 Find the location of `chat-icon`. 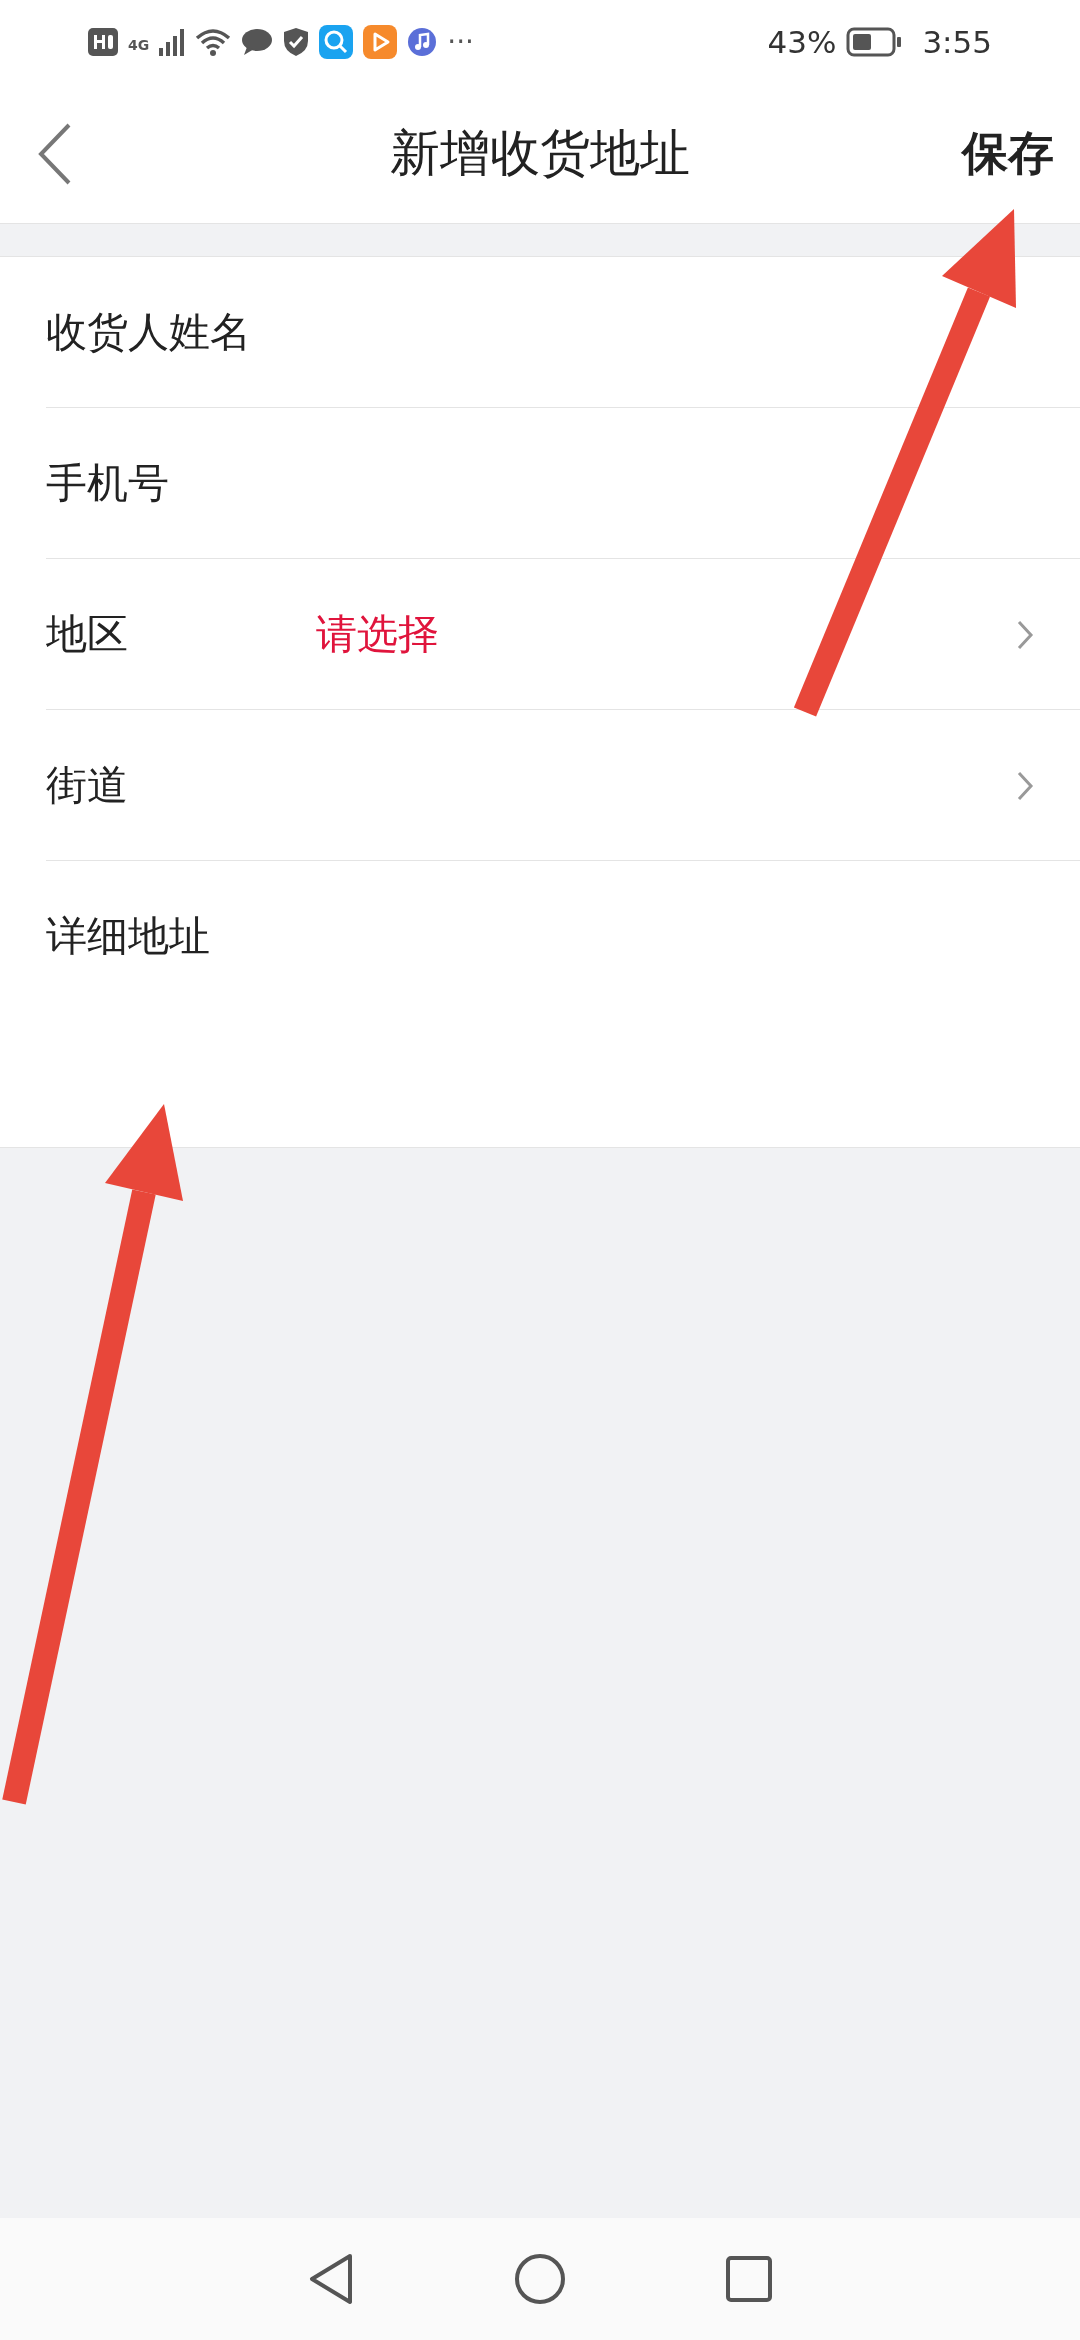

chat-icon is located at coordinates (257, 42).